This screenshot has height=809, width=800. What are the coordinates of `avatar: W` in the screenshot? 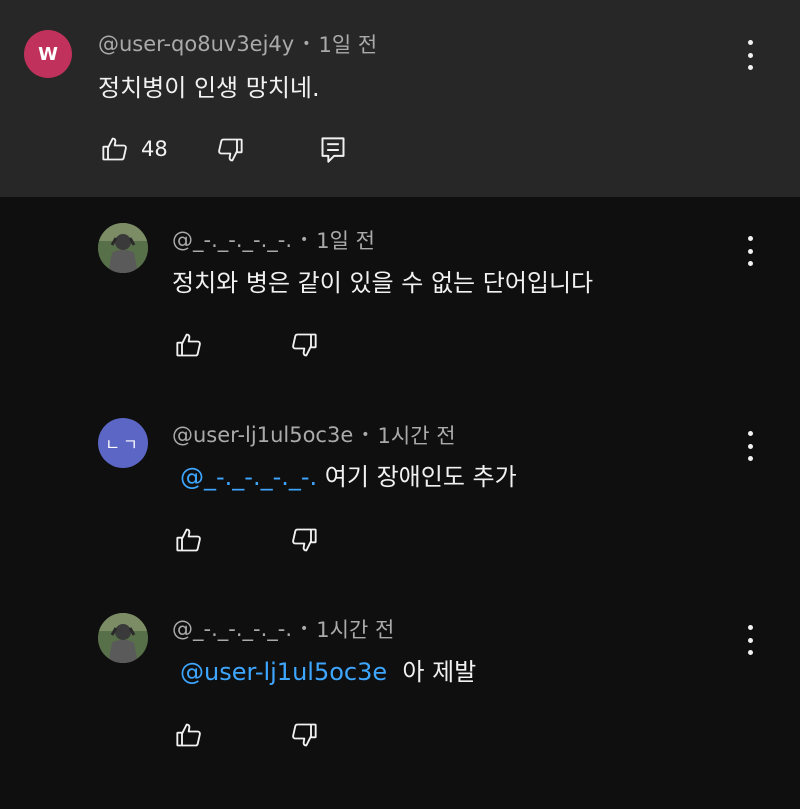 It's located at (48, 54).